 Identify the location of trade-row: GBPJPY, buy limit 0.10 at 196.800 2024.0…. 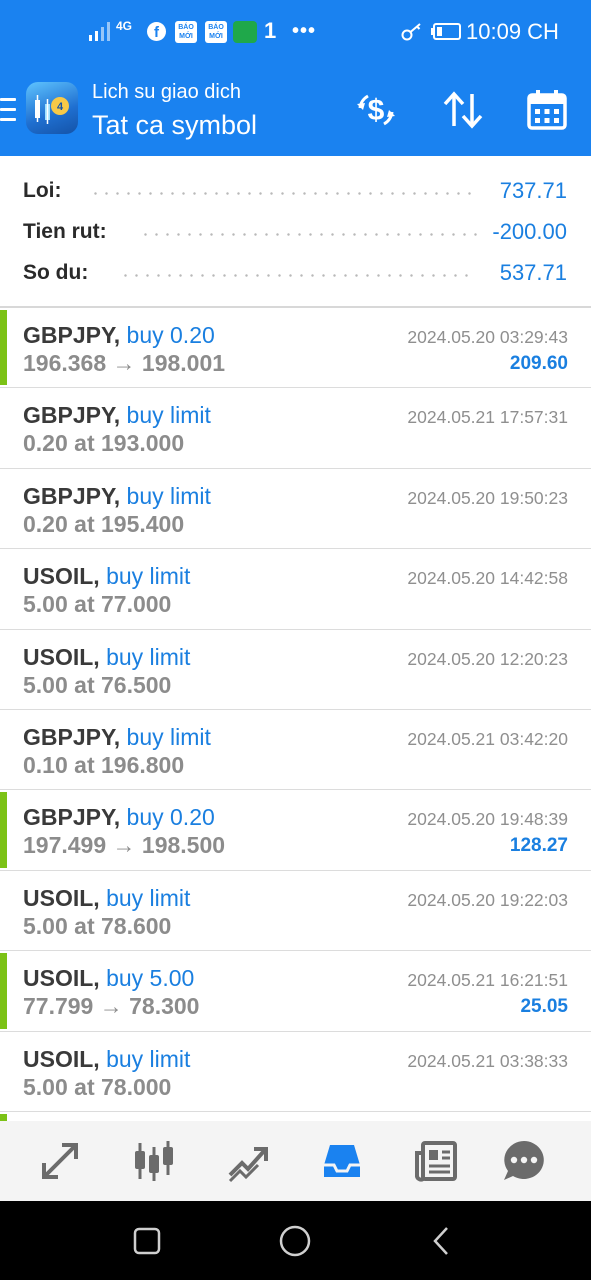
(295, 750).